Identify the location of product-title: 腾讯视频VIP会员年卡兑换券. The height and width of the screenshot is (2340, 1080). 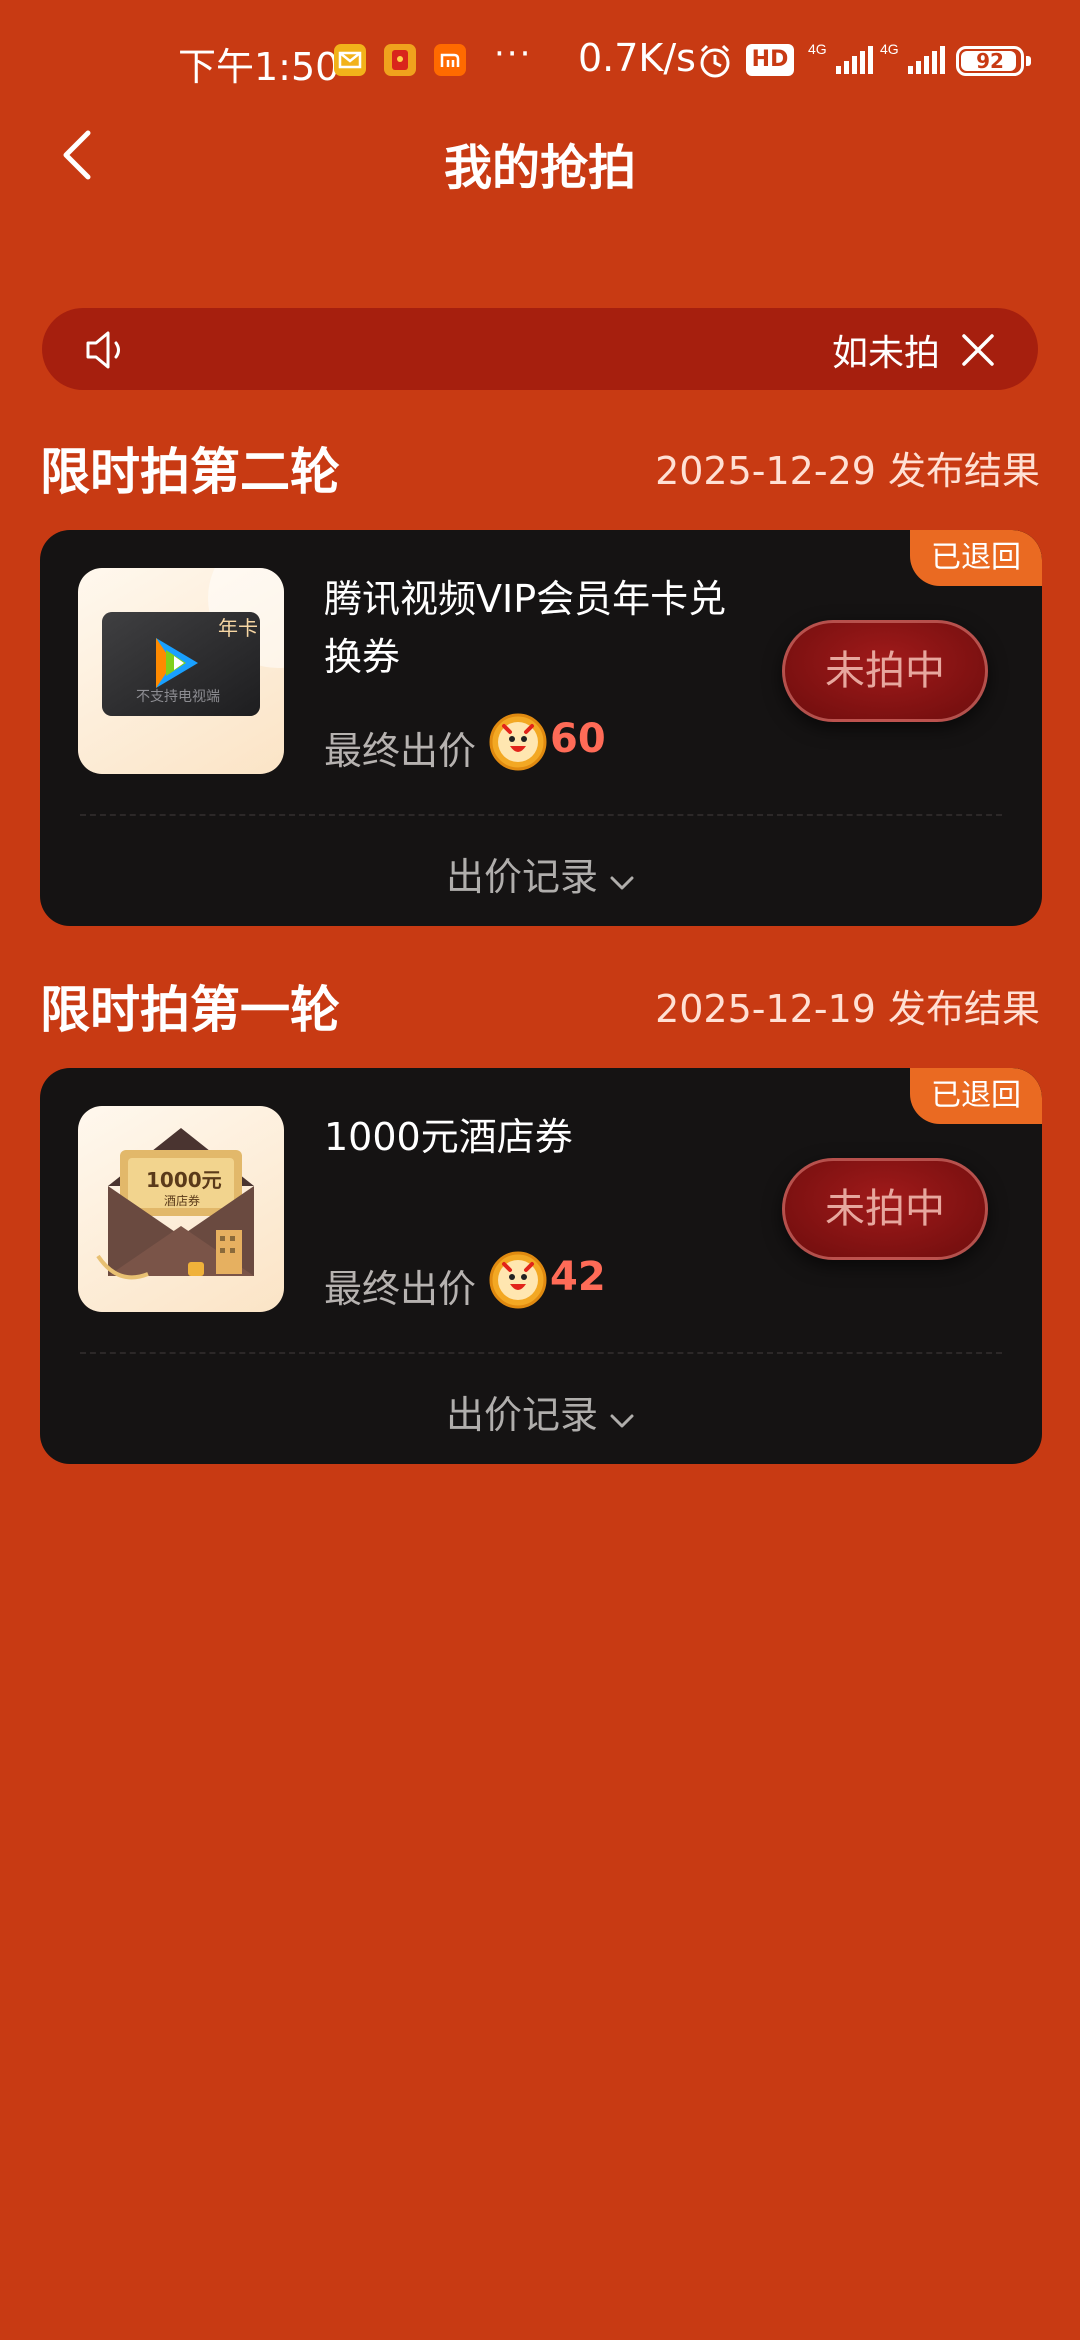
(525, 628).